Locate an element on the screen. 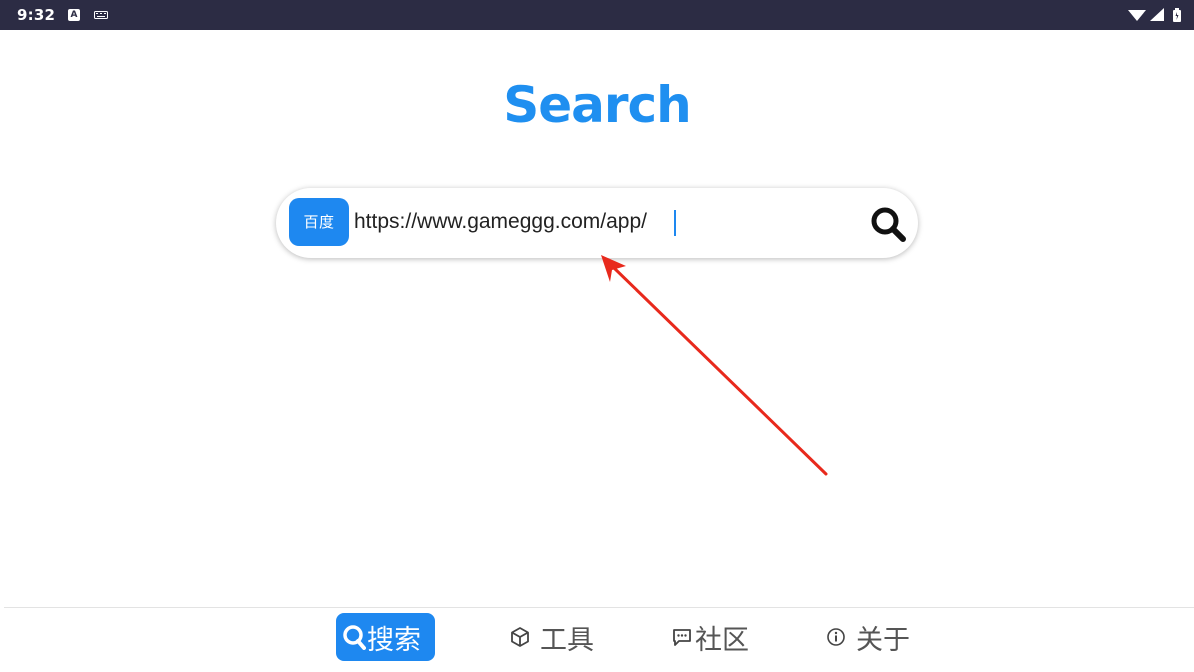  status-time: 9:32 is located at coordinates (36, 15).